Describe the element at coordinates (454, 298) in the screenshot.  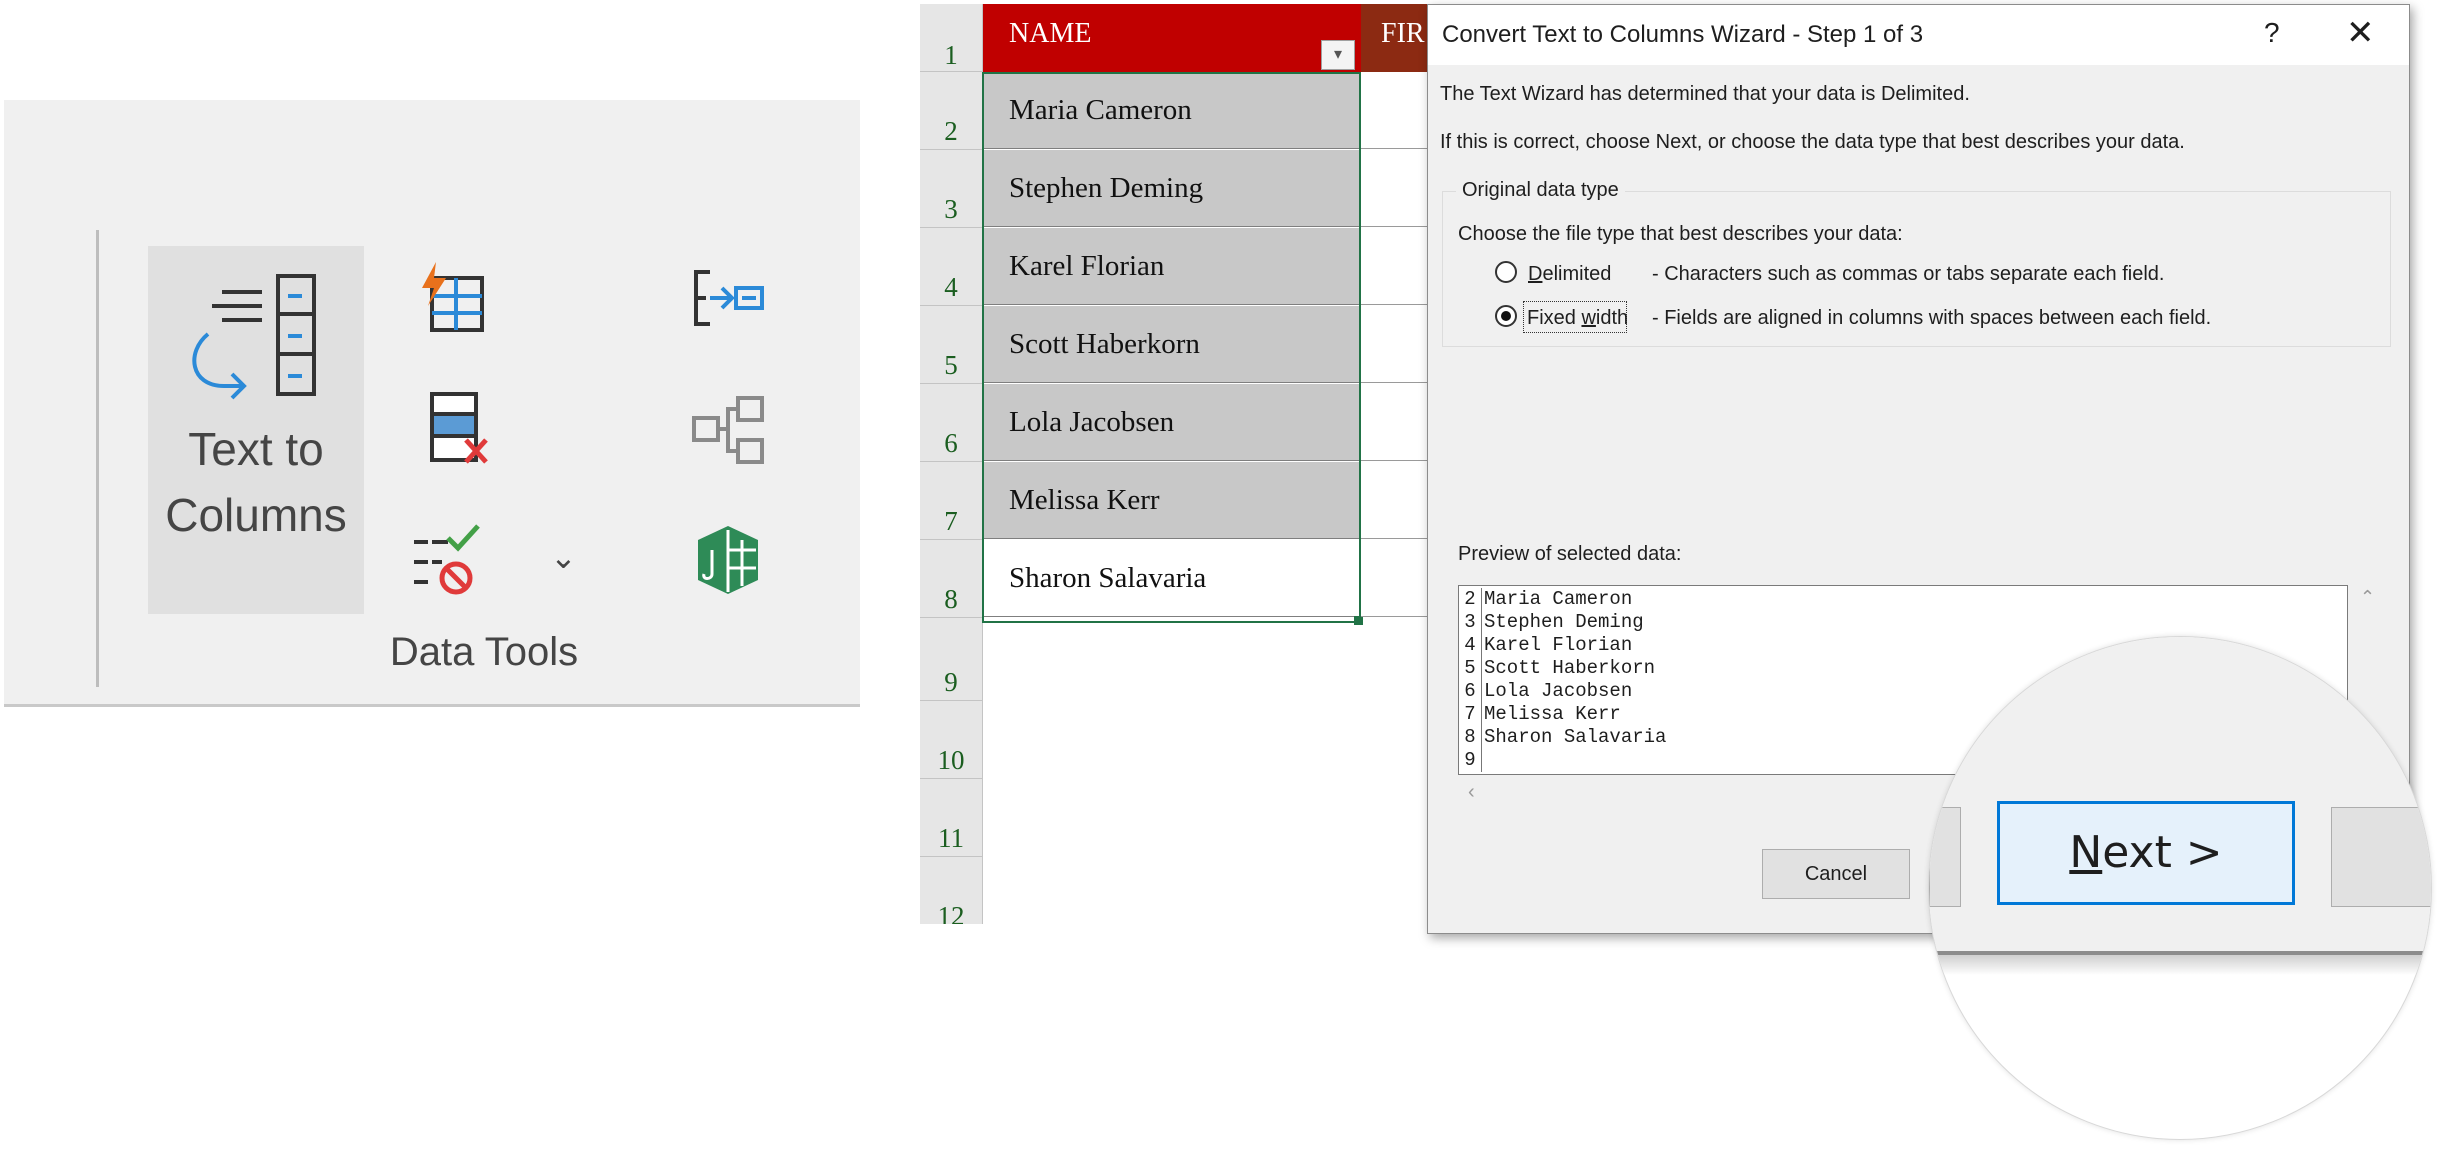
I see `flash-fill-icon` at that location.